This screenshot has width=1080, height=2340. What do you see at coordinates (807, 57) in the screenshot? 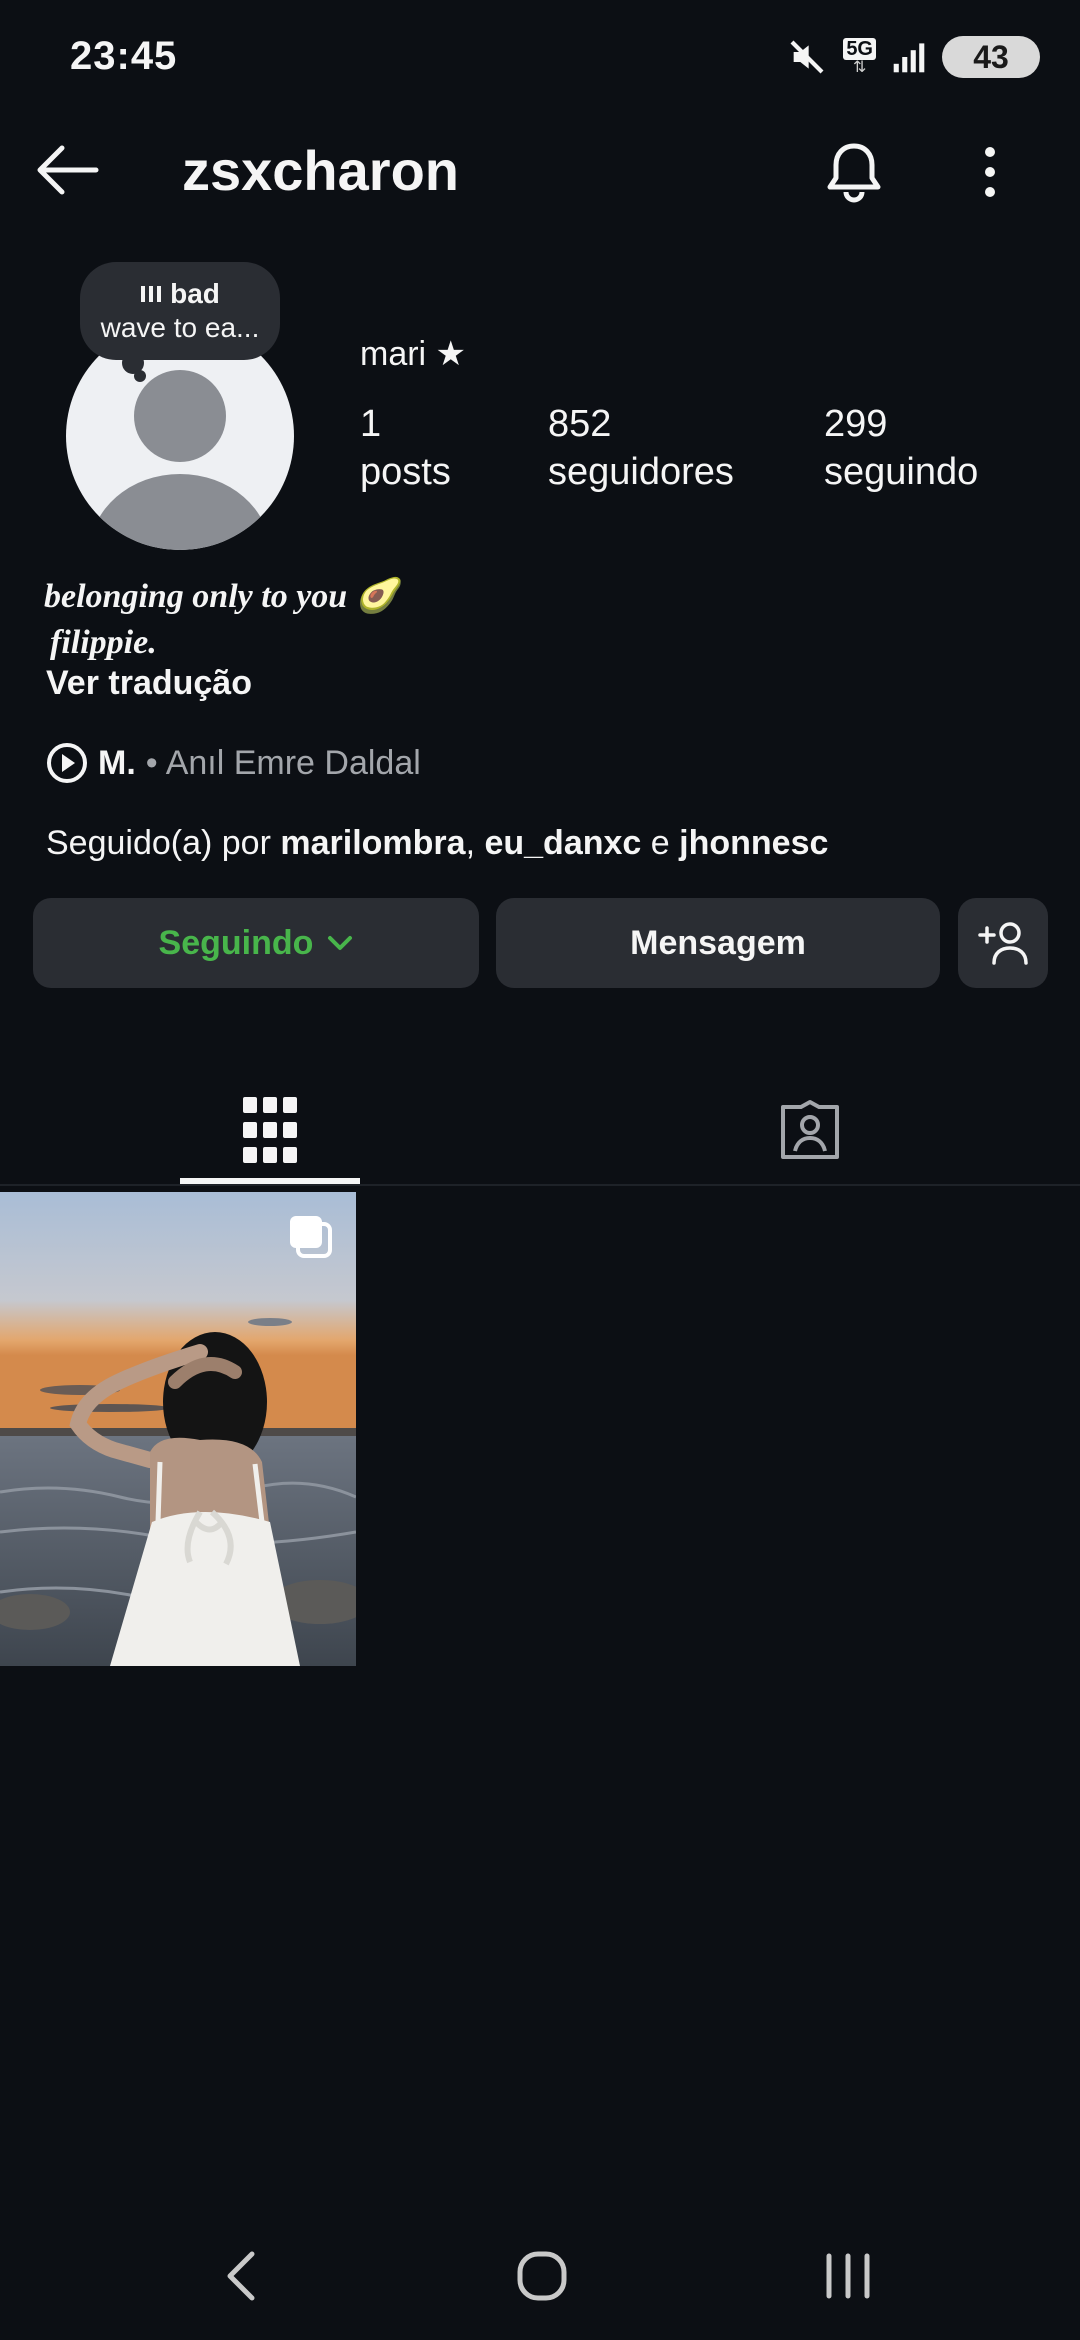
I see `mute-icon` at bounding box center [807, 57].